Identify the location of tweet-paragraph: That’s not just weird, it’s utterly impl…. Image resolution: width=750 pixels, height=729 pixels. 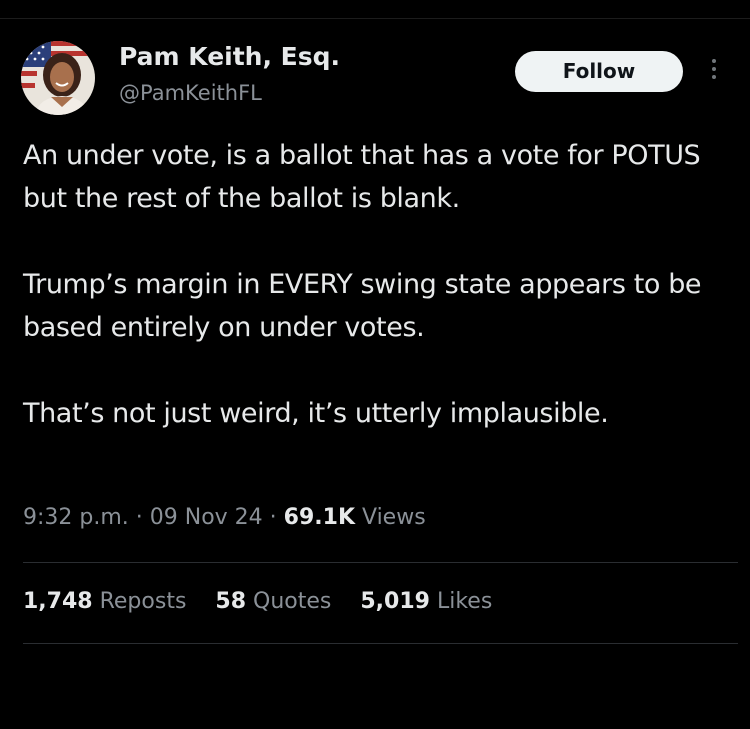
(316, 413).